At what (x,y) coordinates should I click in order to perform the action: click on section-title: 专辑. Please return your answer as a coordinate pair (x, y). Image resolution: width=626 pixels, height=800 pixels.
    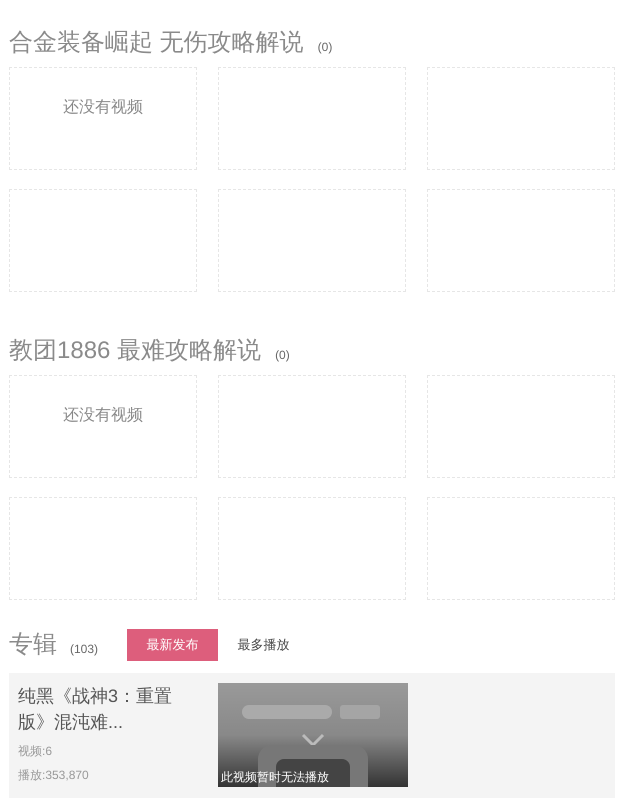
    Looking at the image, I should click on (33, 645).